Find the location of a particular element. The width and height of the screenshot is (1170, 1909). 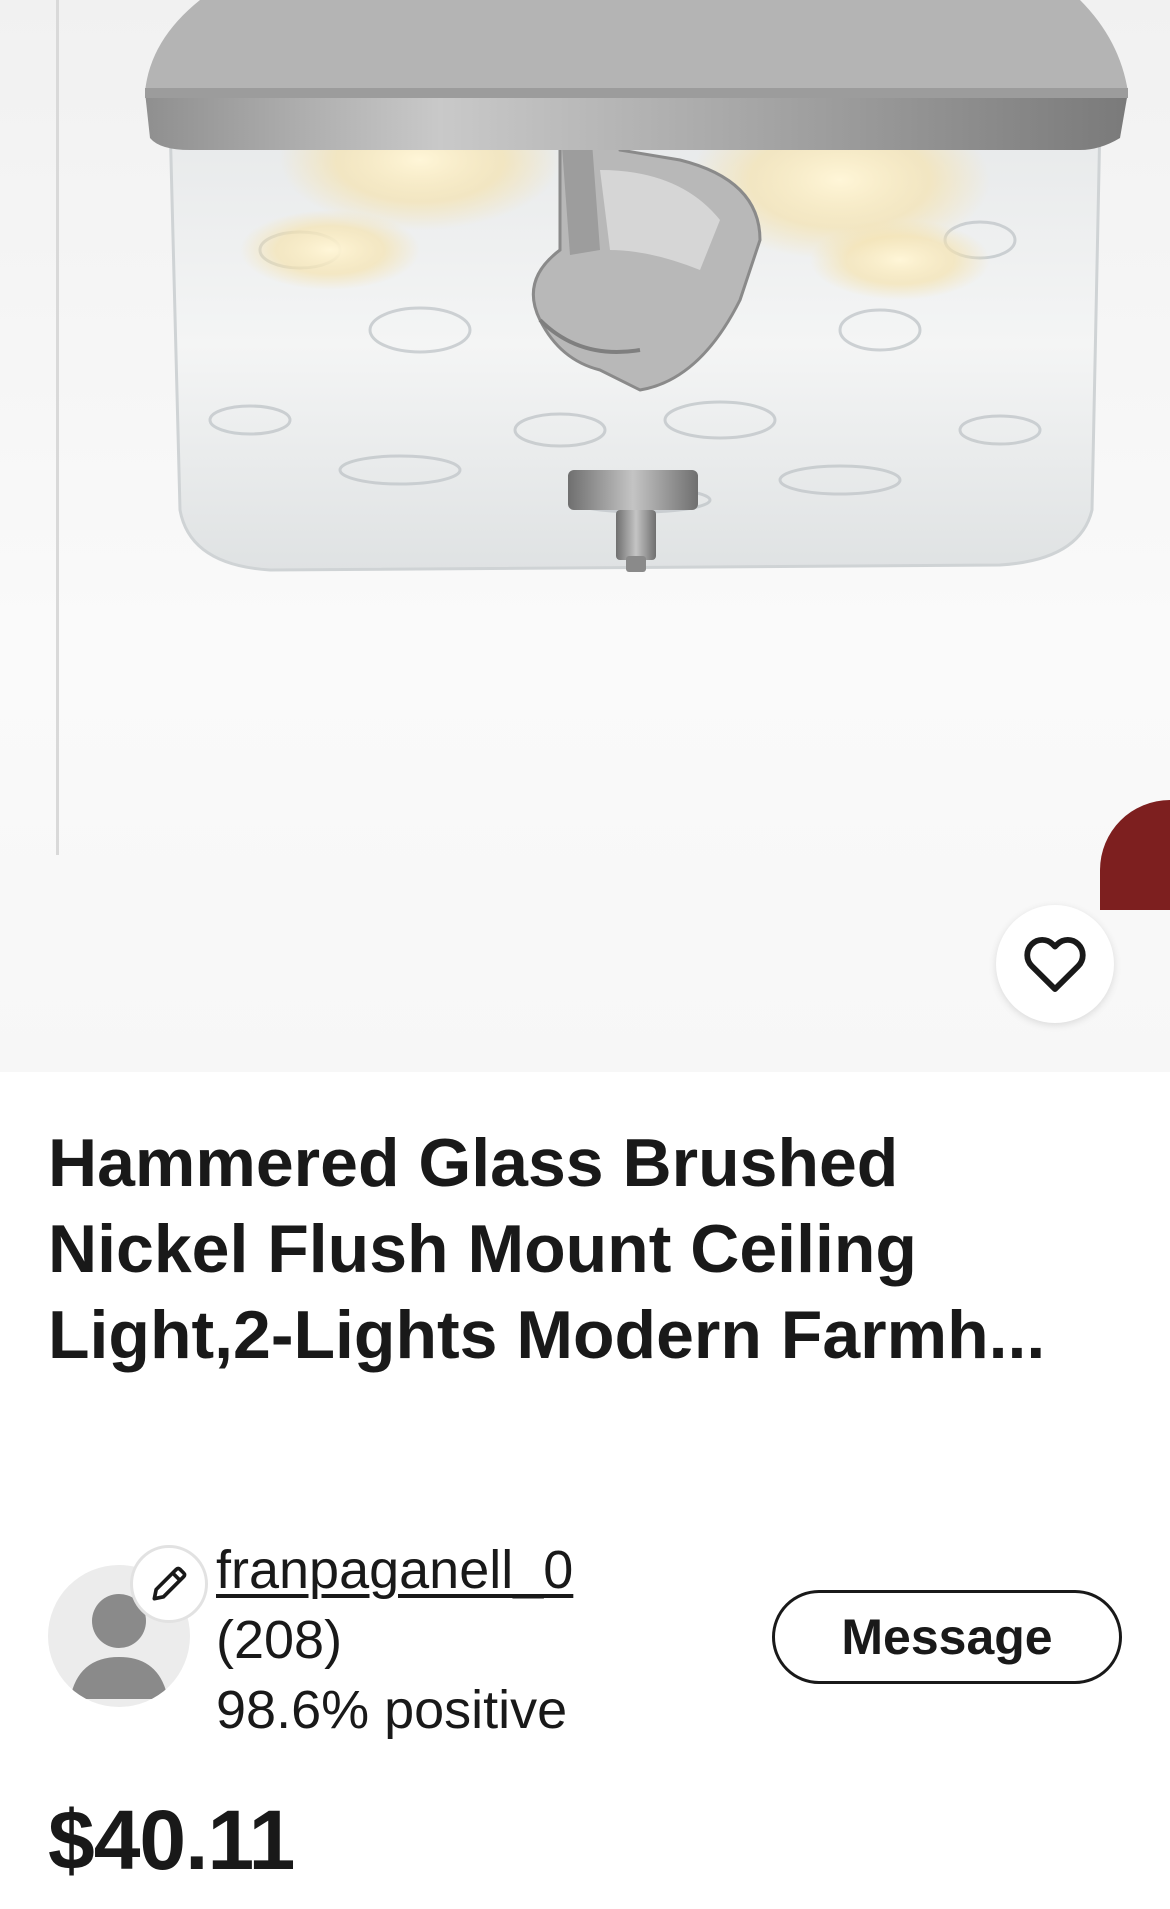

image-edge-divider is located at coordinates (57, 427).